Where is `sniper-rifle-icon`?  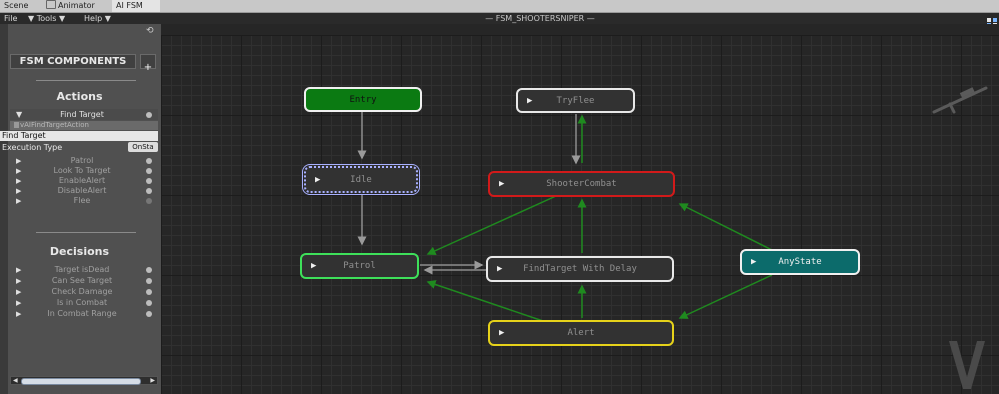 sniper-rifle-icon is located at coordinates (960, 100).